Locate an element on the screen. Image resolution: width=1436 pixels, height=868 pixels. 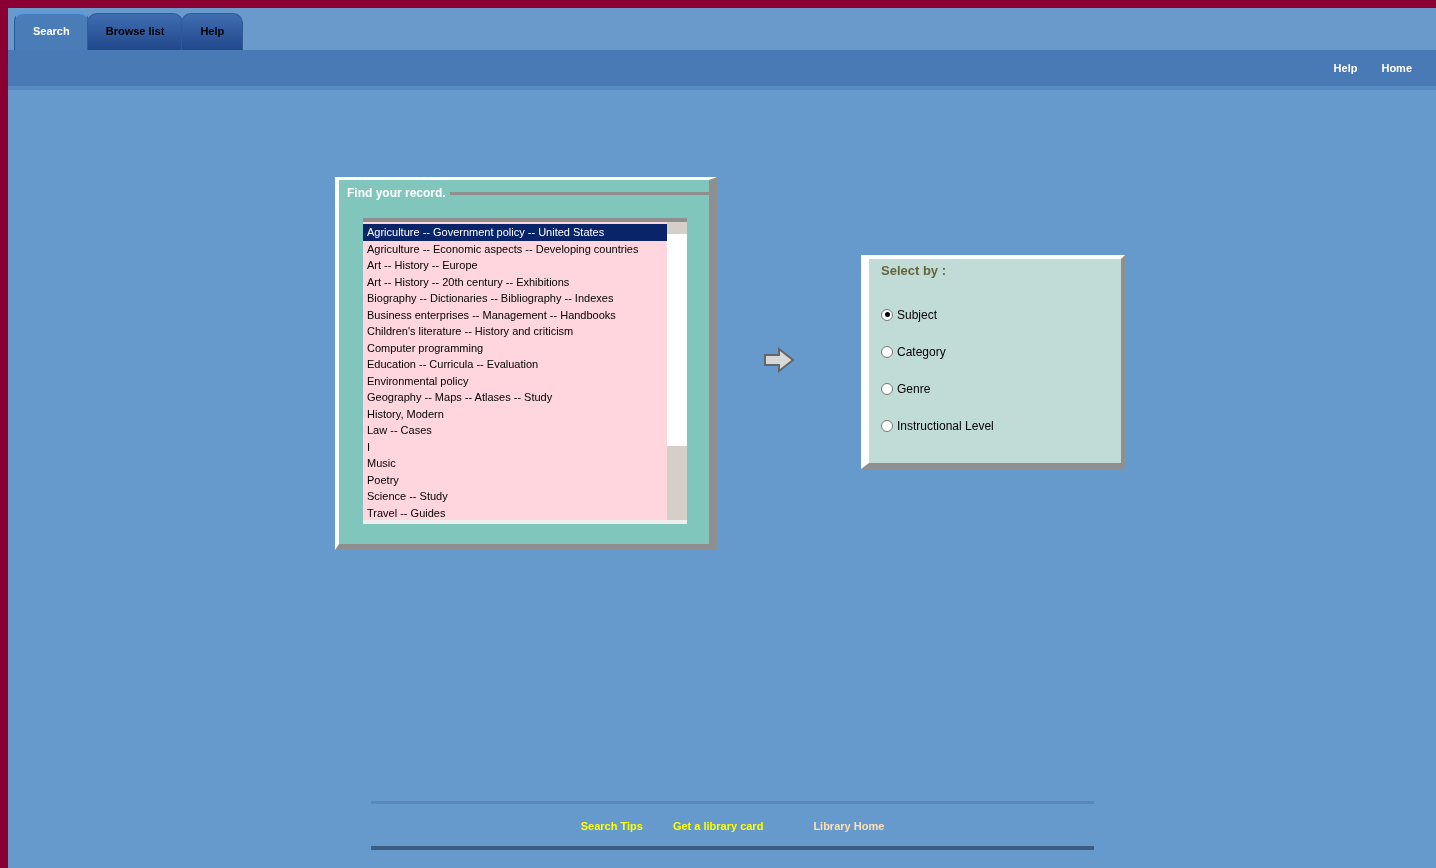
panel-title: Find your record. is located at coordinates (396, 193).